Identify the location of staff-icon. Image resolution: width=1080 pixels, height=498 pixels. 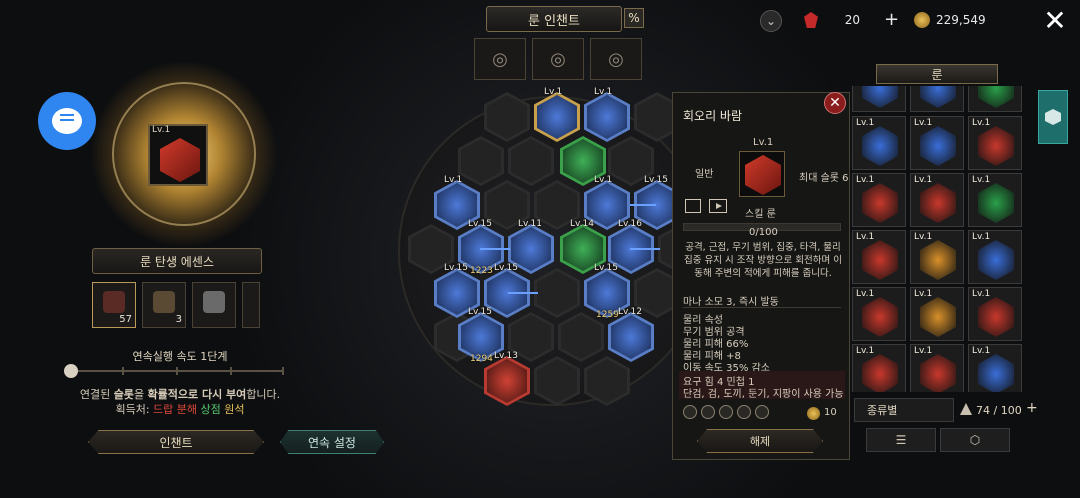
(762, 412).